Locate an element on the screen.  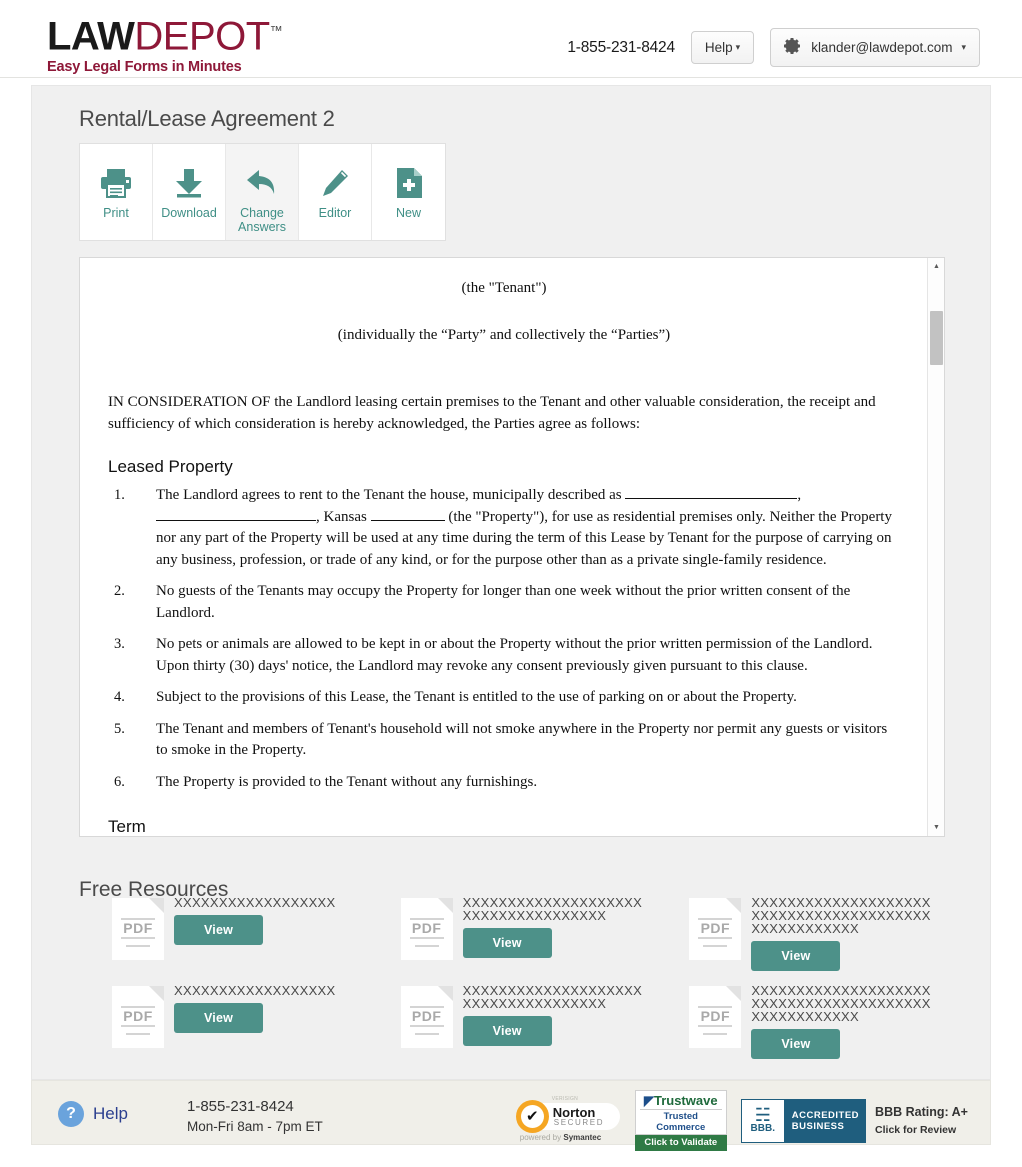
change-answers-button: Change Answers is located at coordinates (262, 192).